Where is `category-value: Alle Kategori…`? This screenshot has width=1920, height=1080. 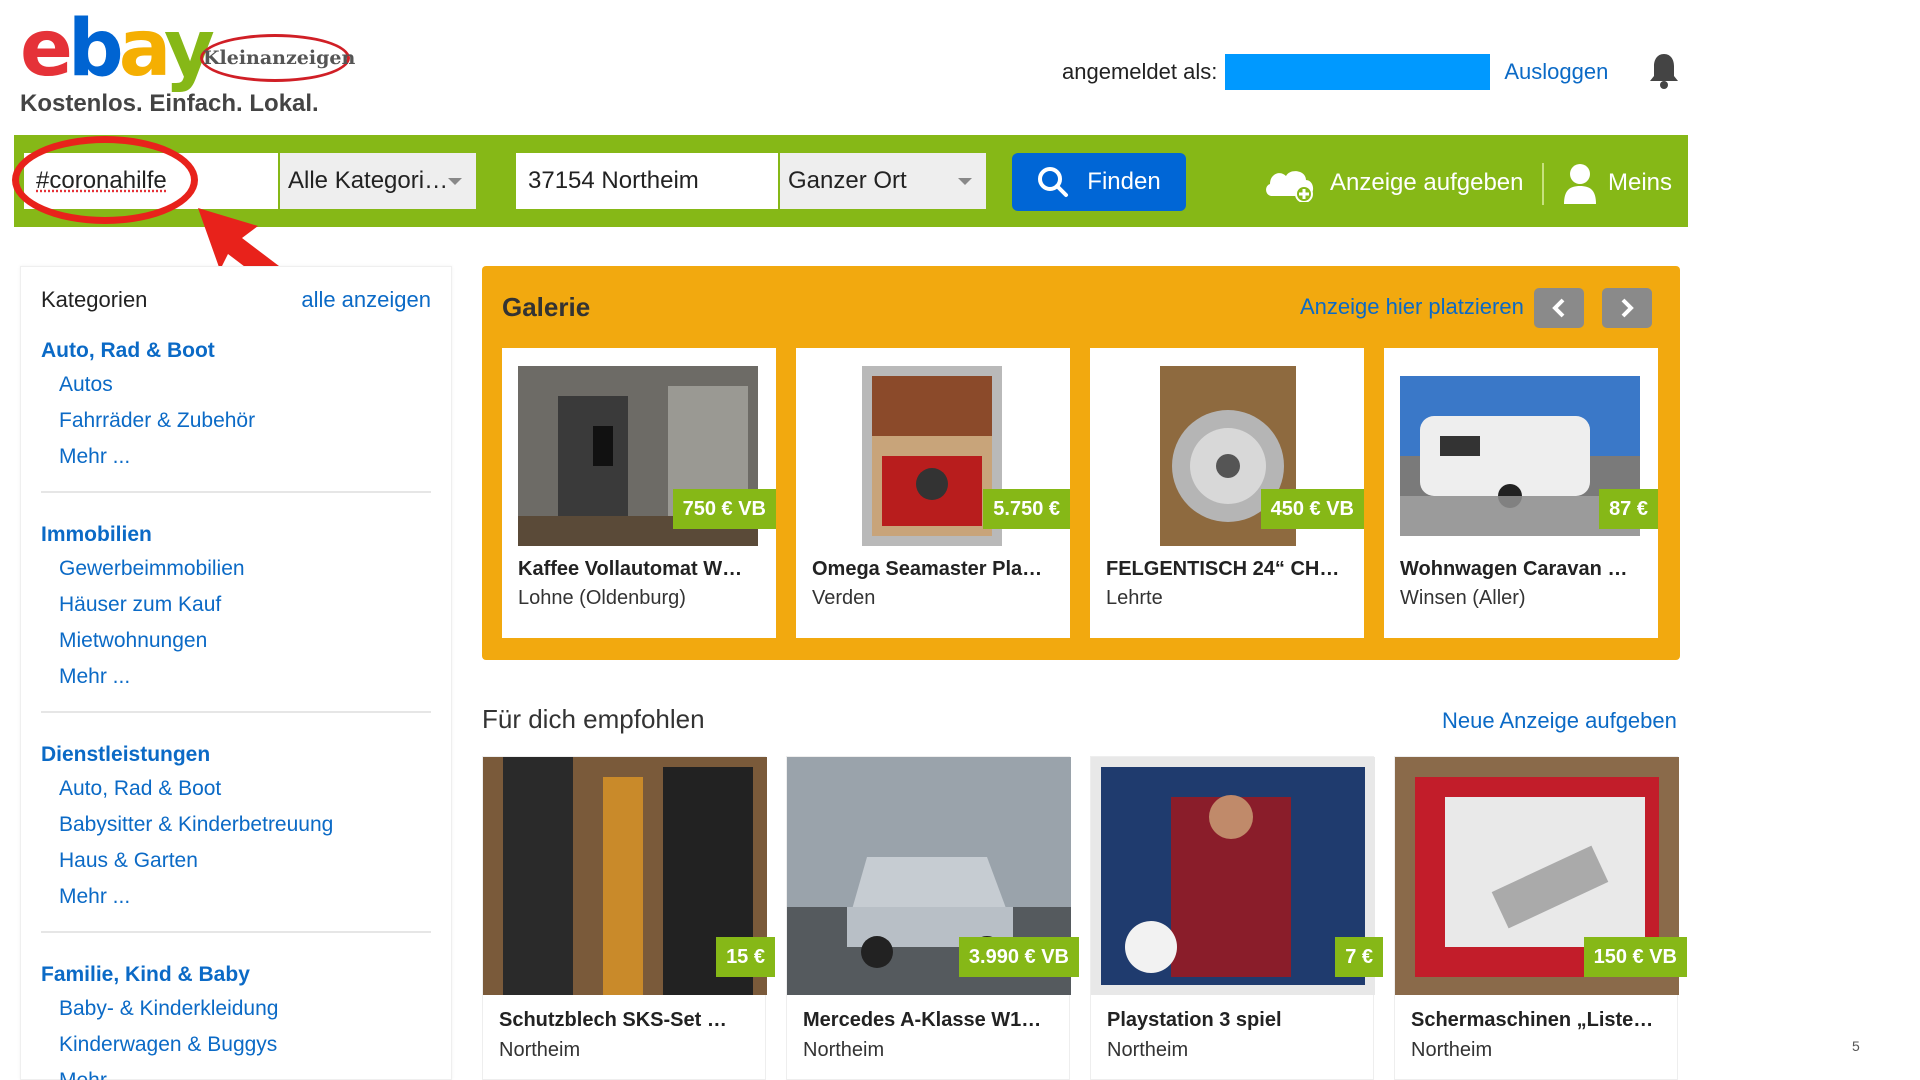 category-value: Alle Kategori… is located at coordinates (368, 180).